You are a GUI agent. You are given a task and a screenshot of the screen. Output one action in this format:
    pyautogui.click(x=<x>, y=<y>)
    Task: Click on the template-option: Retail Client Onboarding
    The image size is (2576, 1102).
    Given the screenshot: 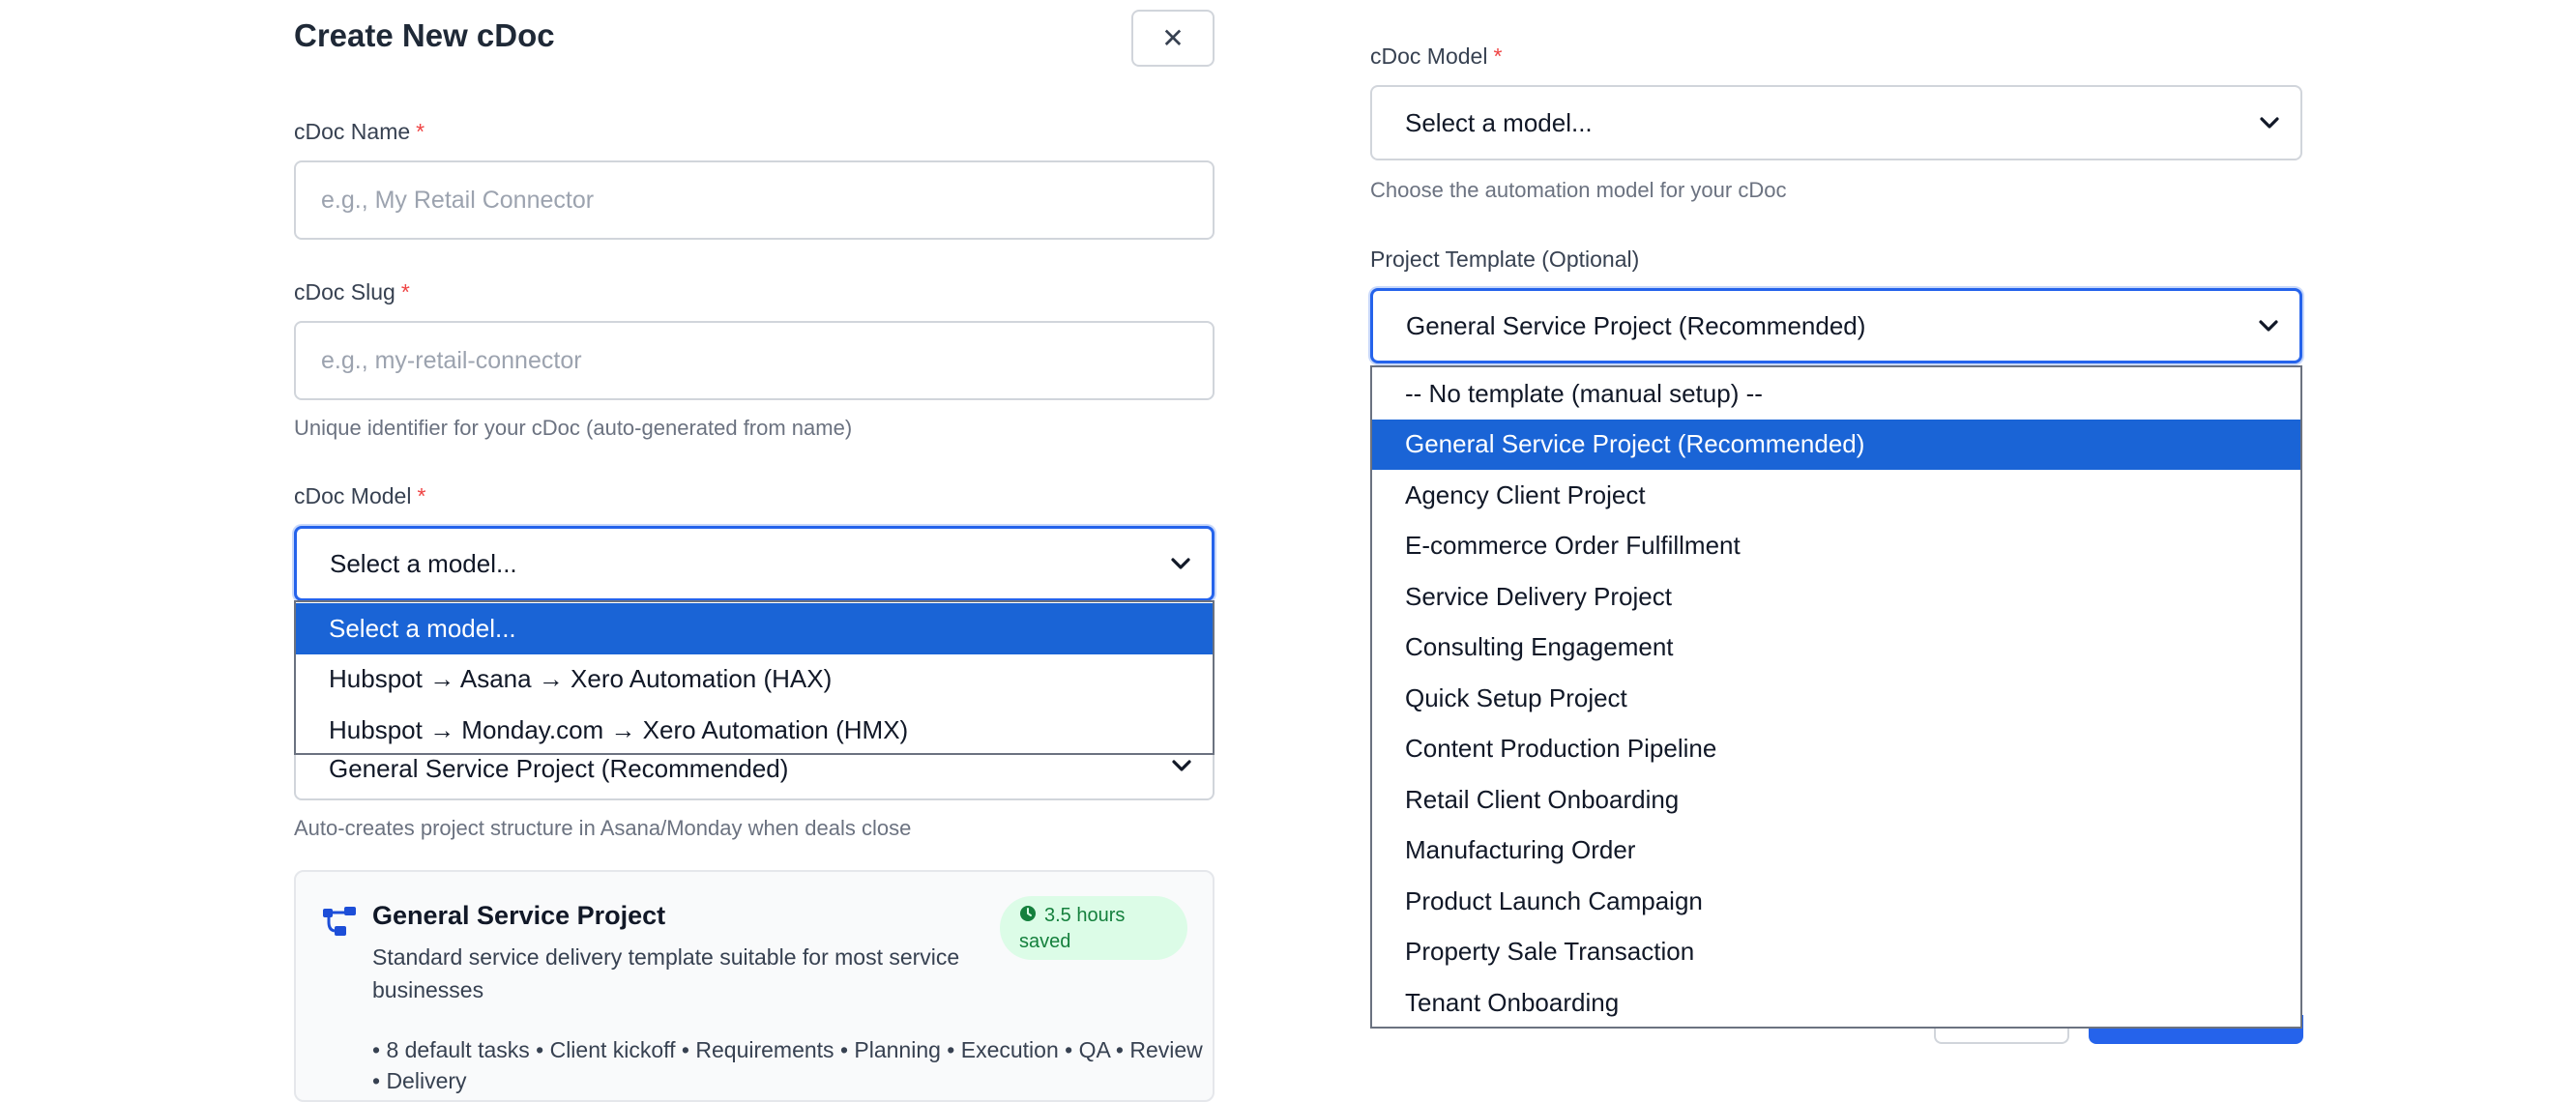 What is the action you would take?
    pyautogui.click(x=1836, y=800)
    